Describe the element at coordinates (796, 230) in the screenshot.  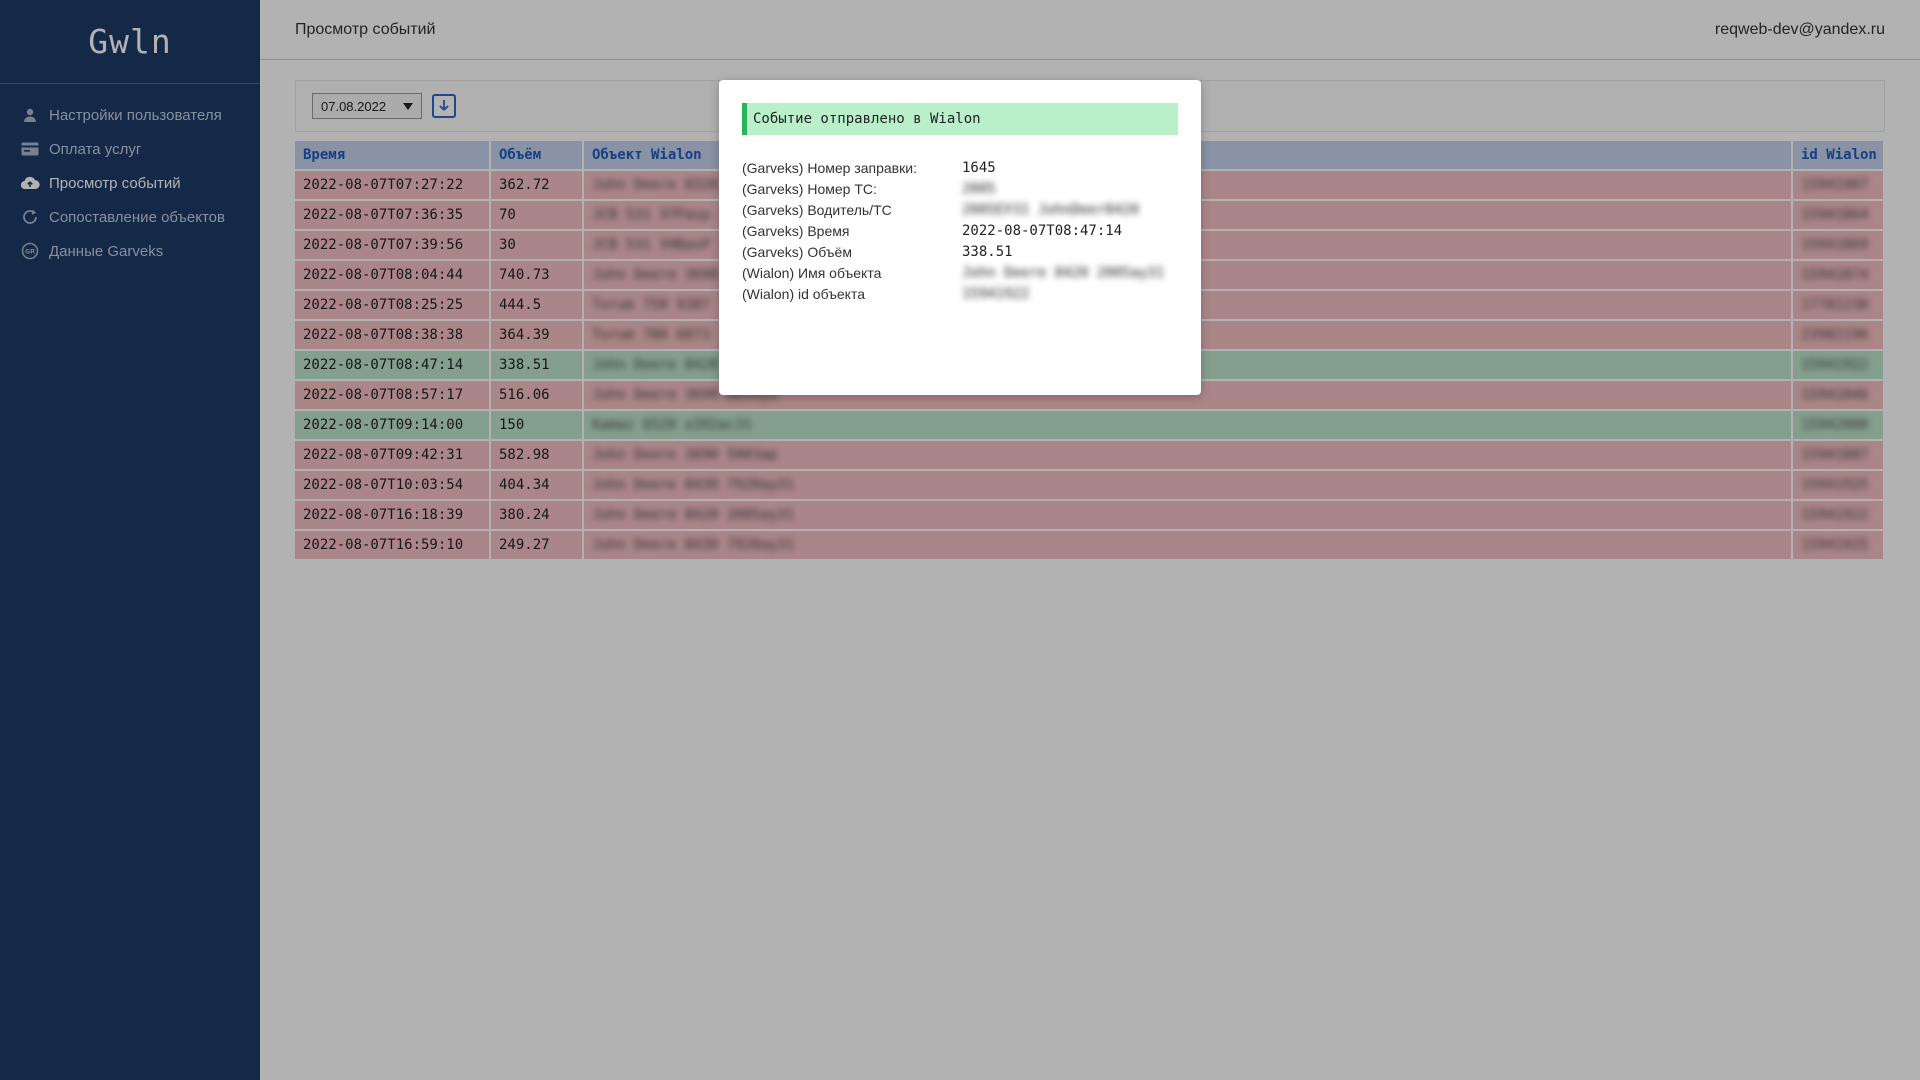
I see `detail-label: (Garveks) Время` at that location.